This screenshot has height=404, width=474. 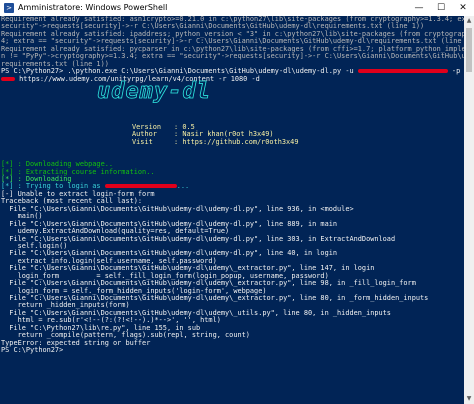 I want to click on redacted-email, so click(x=140, y=186).